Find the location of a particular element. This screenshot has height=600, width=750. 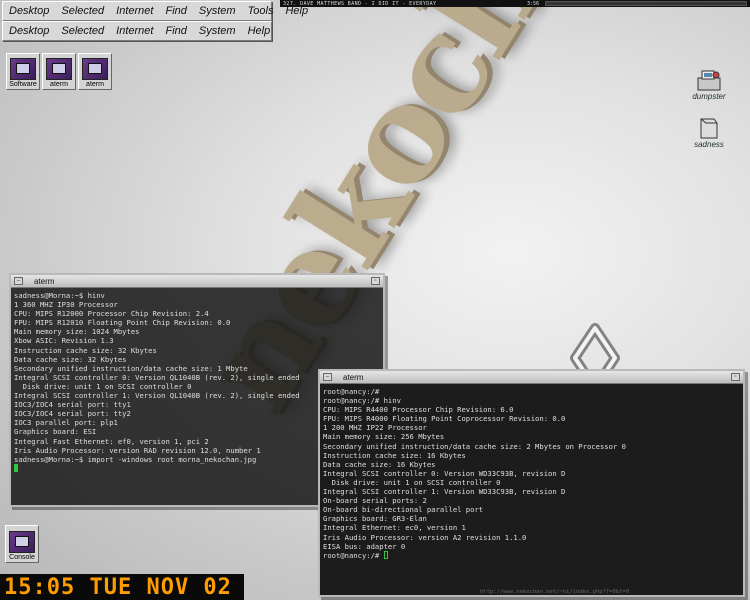

terminal-line: Graphics board: GR3-Elan is located at coordinates (375, 519).